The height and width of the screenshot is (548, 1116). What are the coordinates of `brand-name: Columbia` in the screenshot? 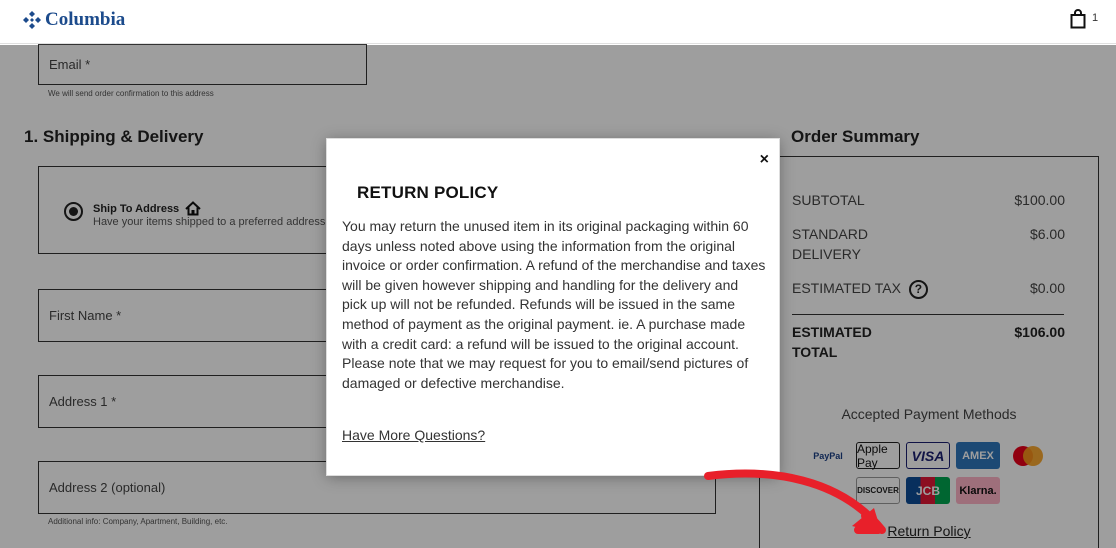 It's located at (85, 19).